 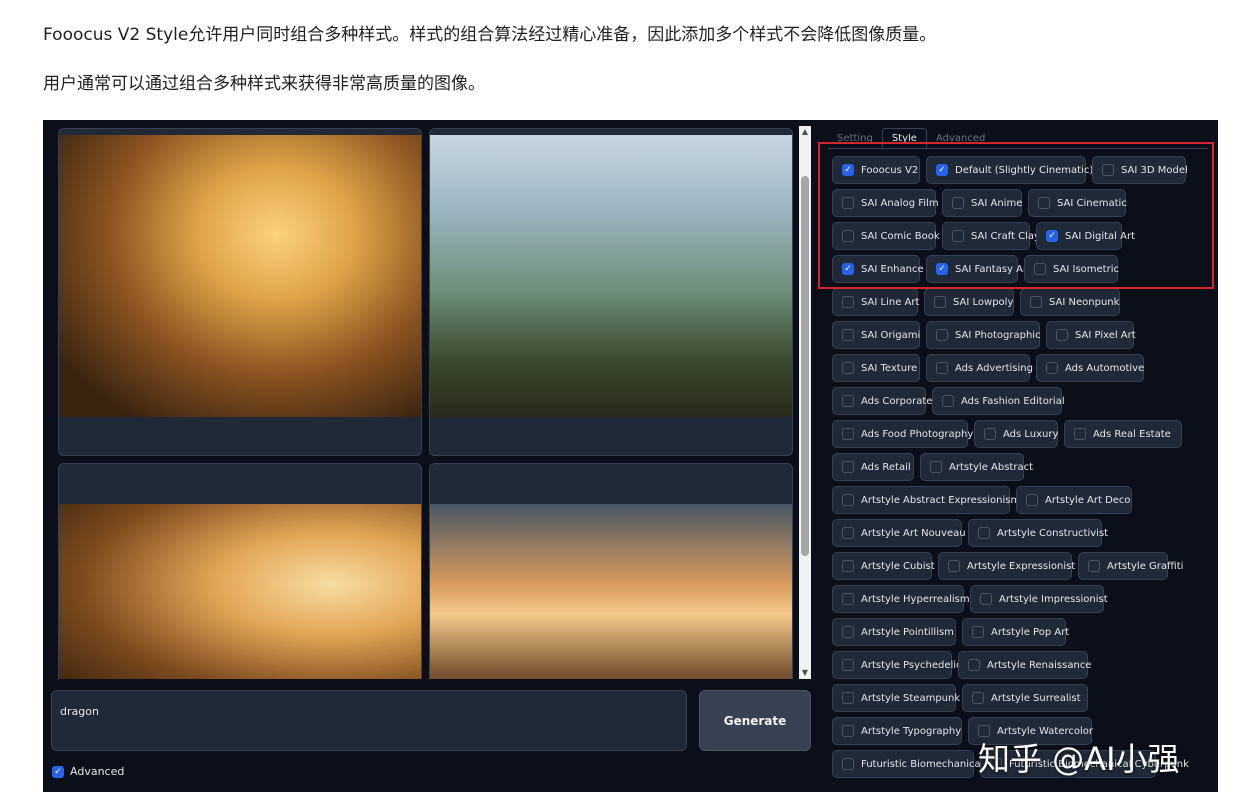 What do you see at coordinates (896, 698) in the screenshot?
I see `style-option: Artstyle Steampunk` at bounding box center [896, 698].